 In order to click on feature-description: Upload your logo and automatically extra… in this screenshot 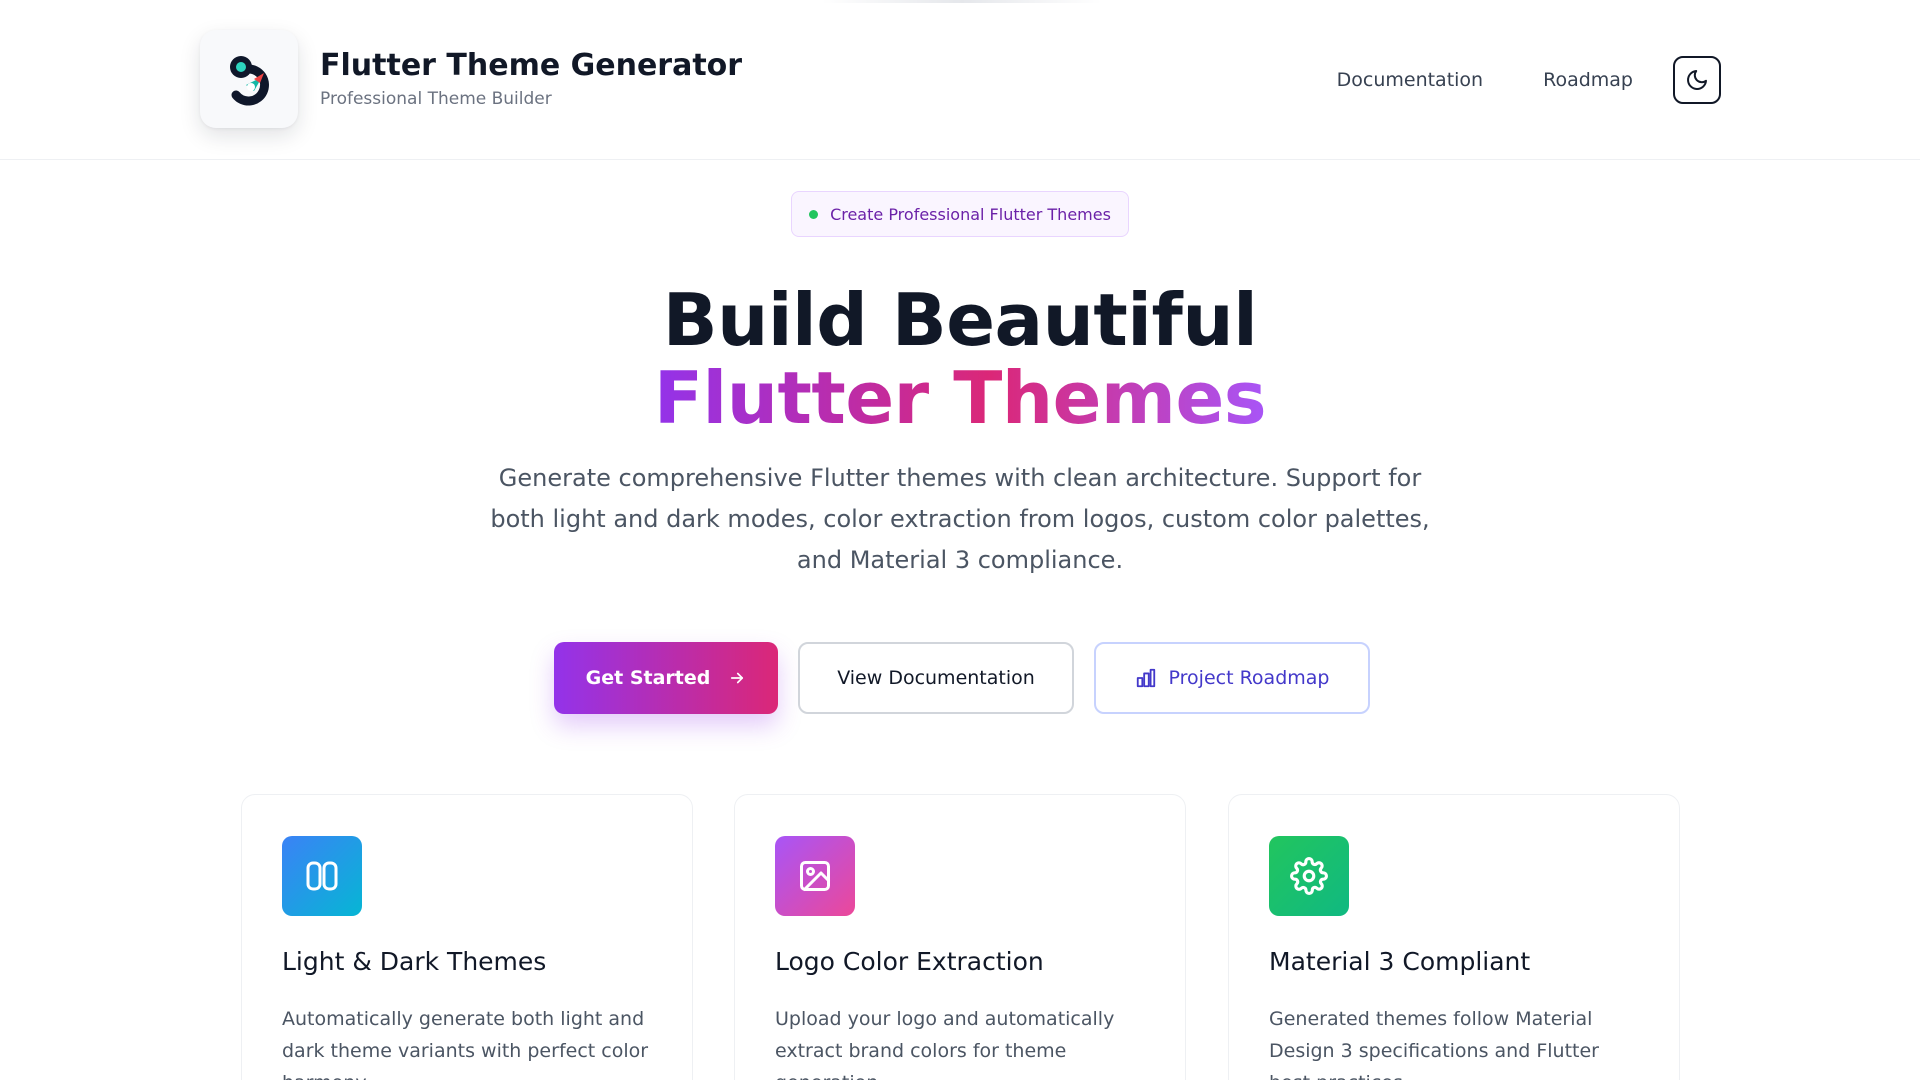, I will do `click(945, 1044)`.